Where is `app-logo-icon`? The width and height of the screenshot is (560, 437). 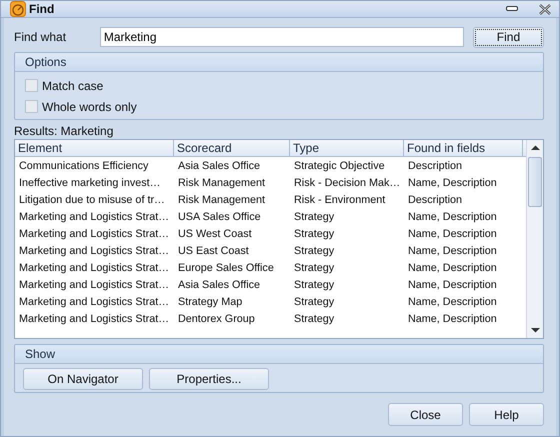
app-logo-icon is located at coordinates (18, 9).